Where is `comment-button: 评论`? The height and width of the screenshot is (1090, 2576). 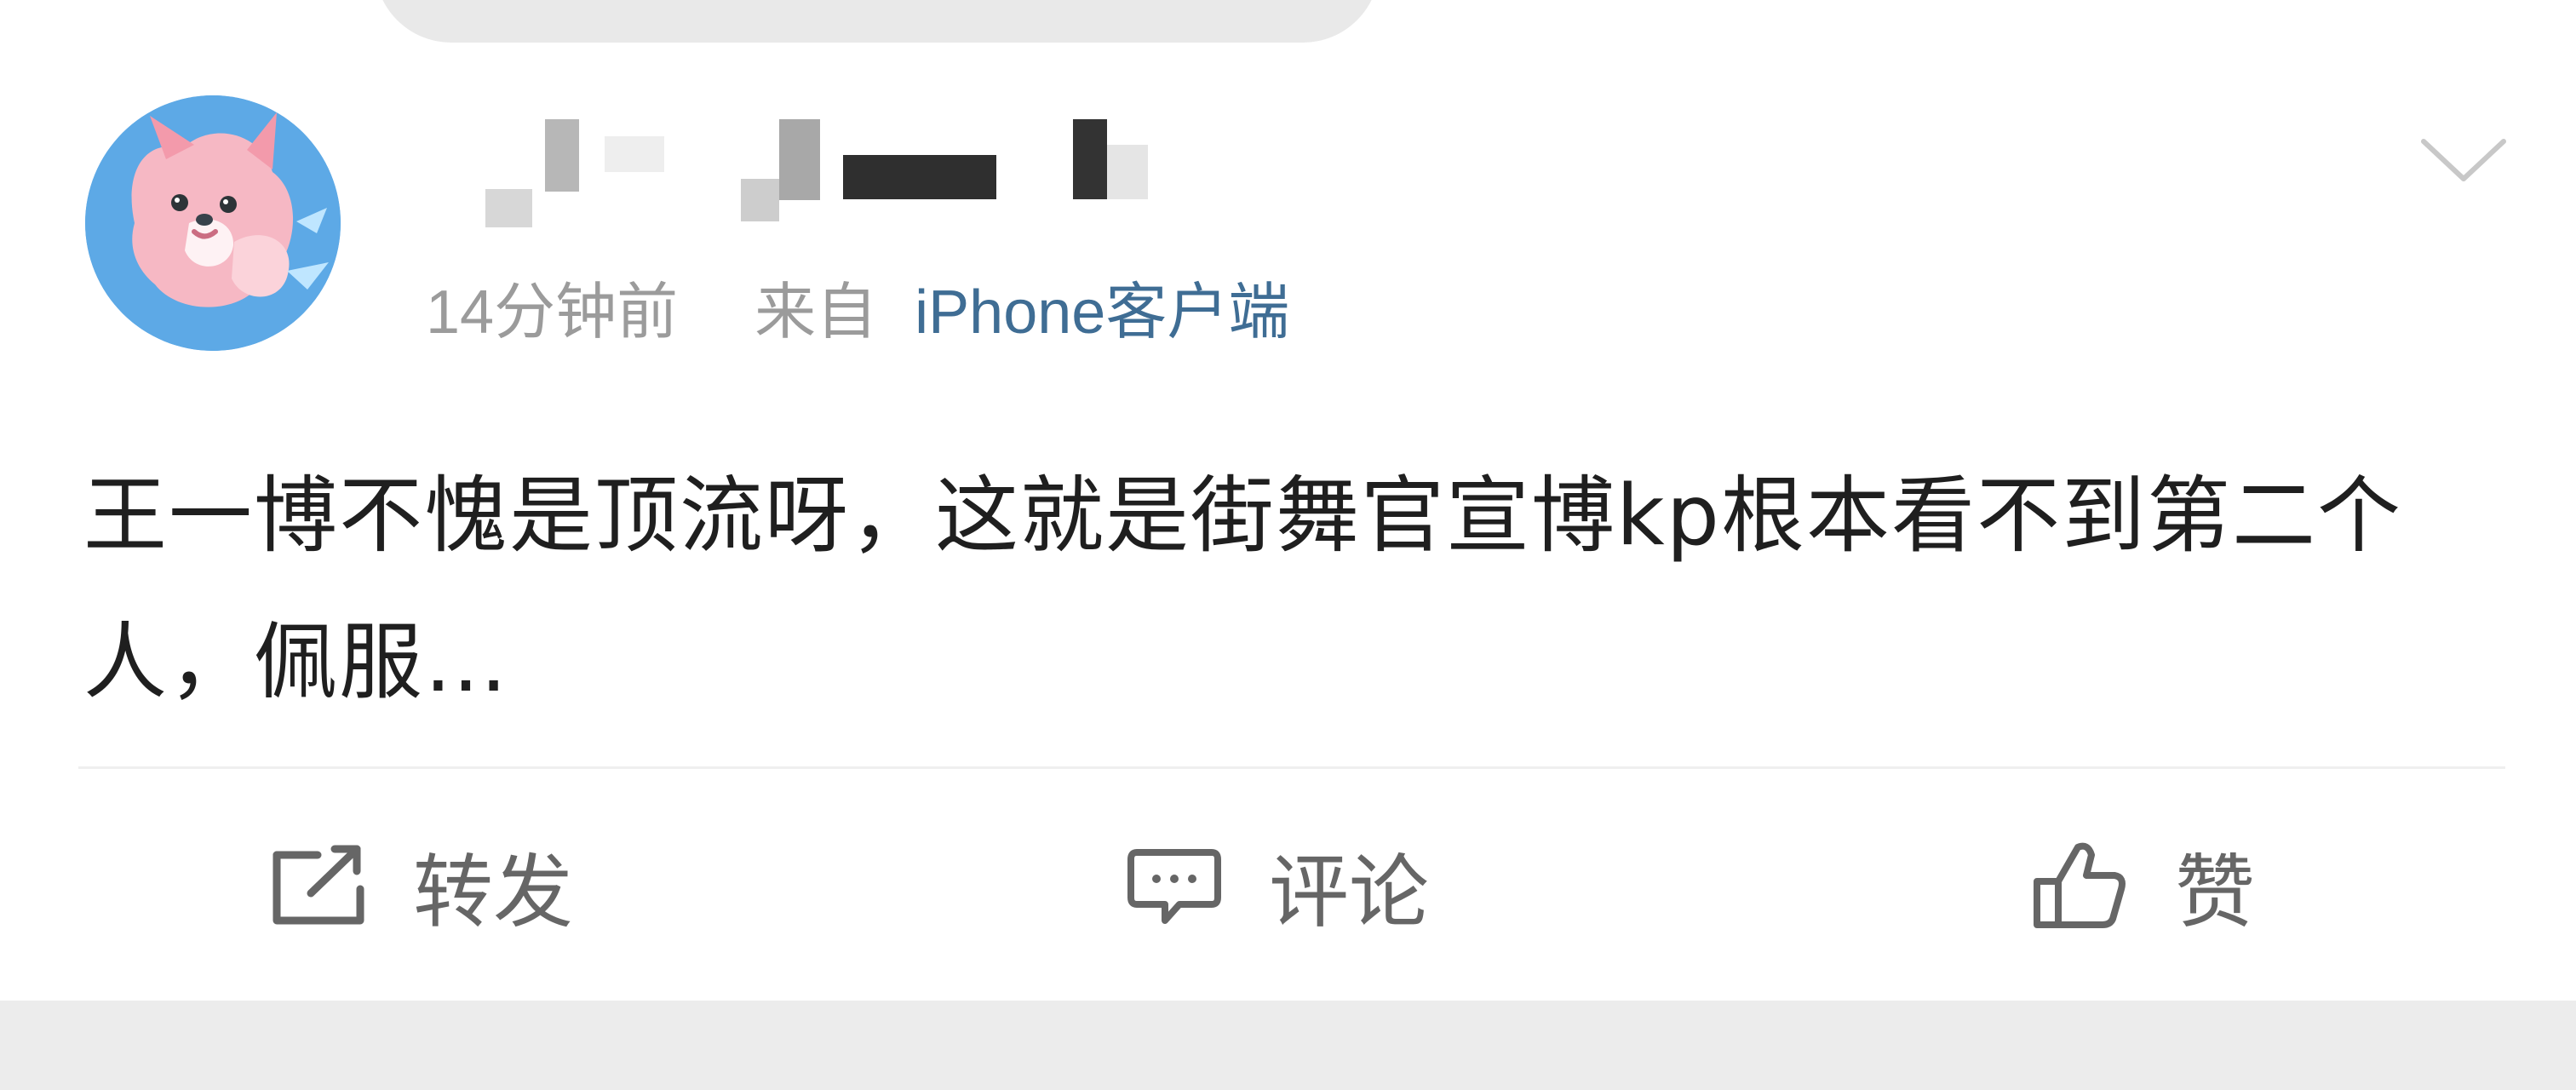 comment-button: 评论 is located at coordinates (1276, 887).